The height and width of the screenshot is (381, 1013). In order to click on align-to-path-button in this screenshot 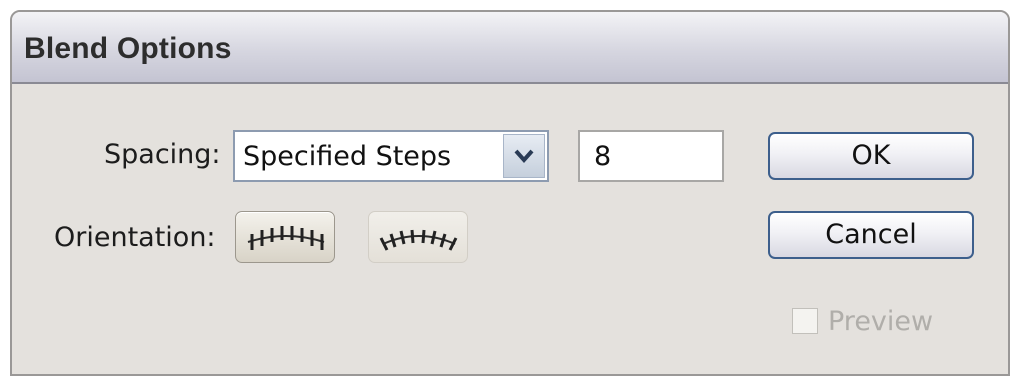, I will do `click(418, 237)`.